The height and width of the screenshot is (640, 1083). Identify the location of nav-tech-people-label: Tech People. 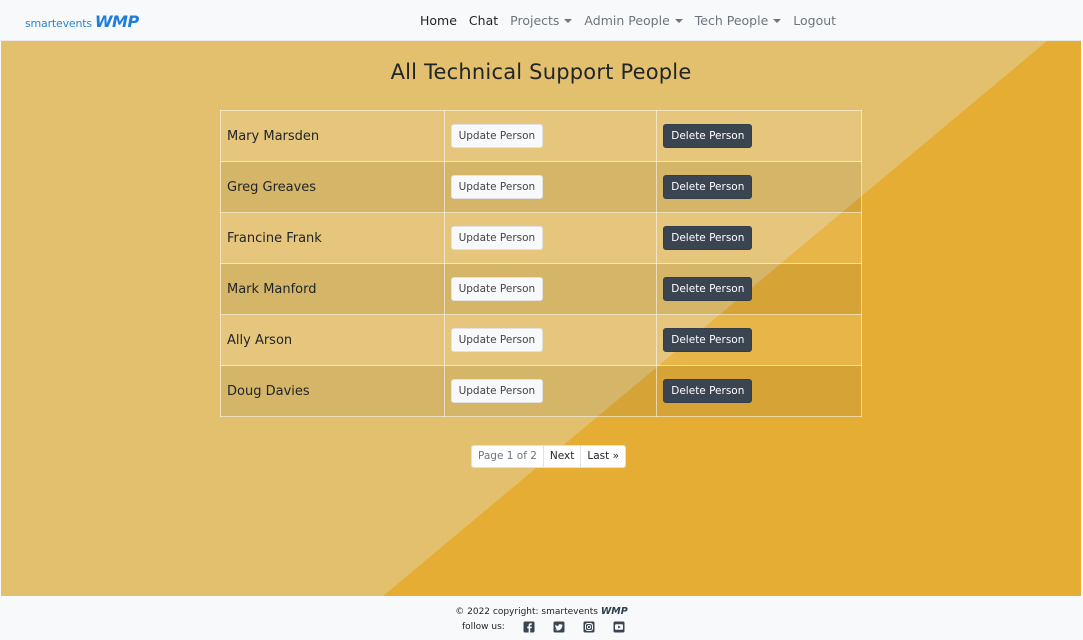
(731, 20).